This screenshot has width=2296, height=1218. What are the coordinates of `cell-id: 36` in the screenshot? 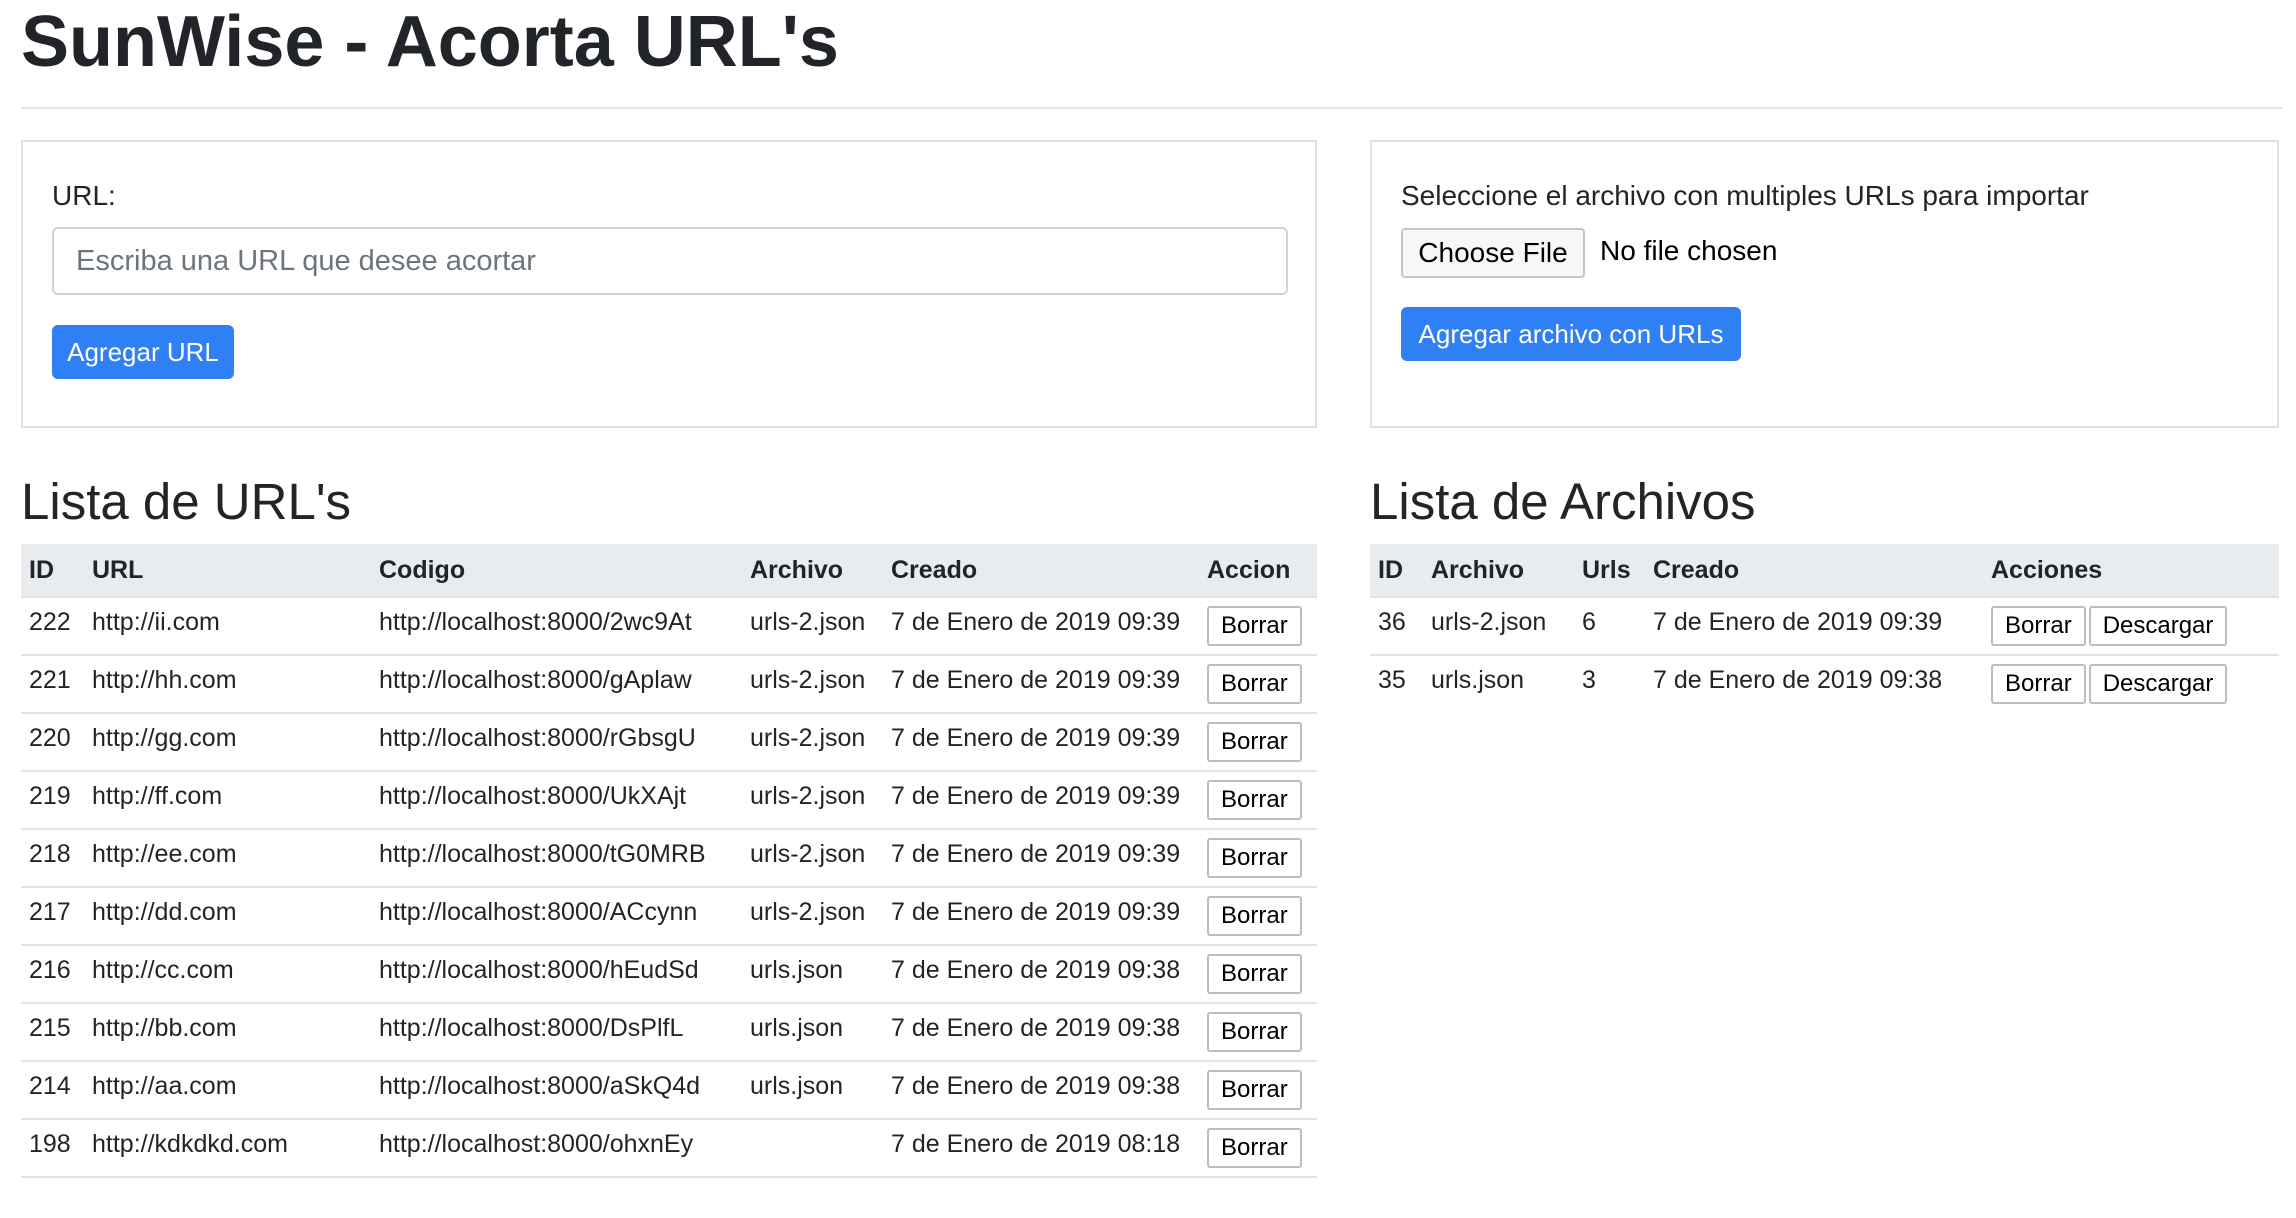 It's located at (1396, 626).